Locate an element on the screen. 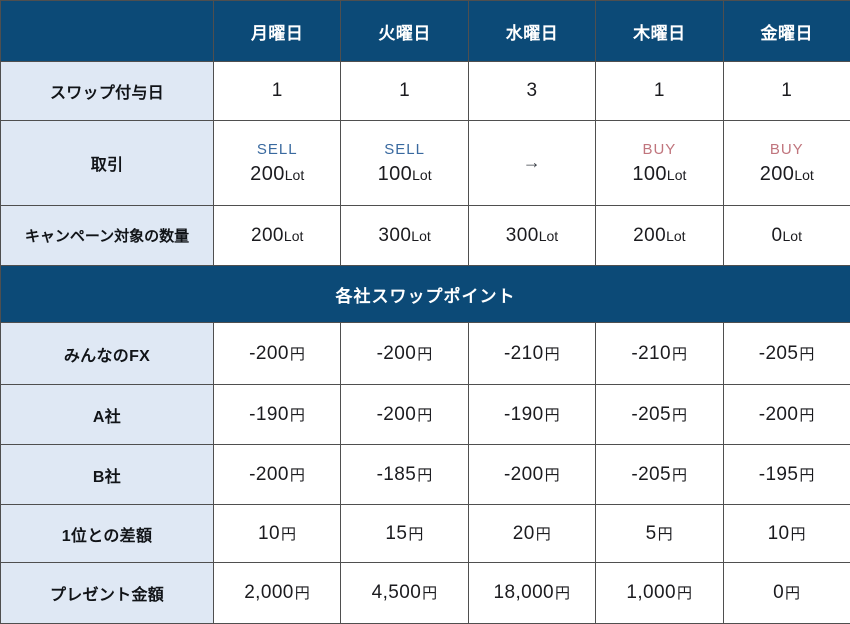 This screenshot has width=850, height=624. header-day-monday: 月曜日 is located at coordinates (277, 31).